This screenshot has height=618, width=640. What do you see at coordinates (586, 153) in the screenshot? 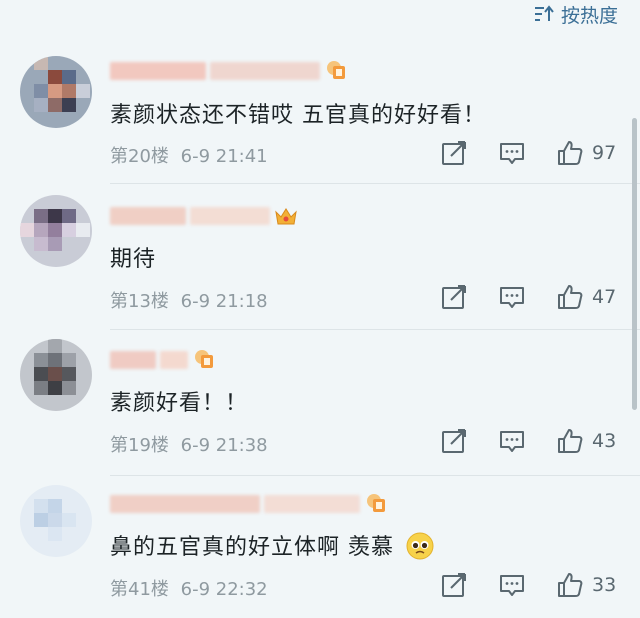
I see `like-button: 97` at bounding box center [586, 153].